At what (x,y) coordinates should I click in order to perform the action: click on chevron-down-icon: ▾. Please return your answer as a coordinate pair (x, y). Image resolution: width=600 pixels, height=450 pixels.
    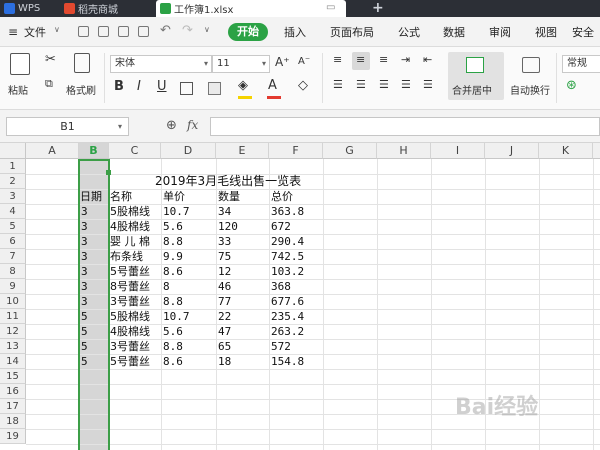
    Looking at the image, I should click on (120, 126).